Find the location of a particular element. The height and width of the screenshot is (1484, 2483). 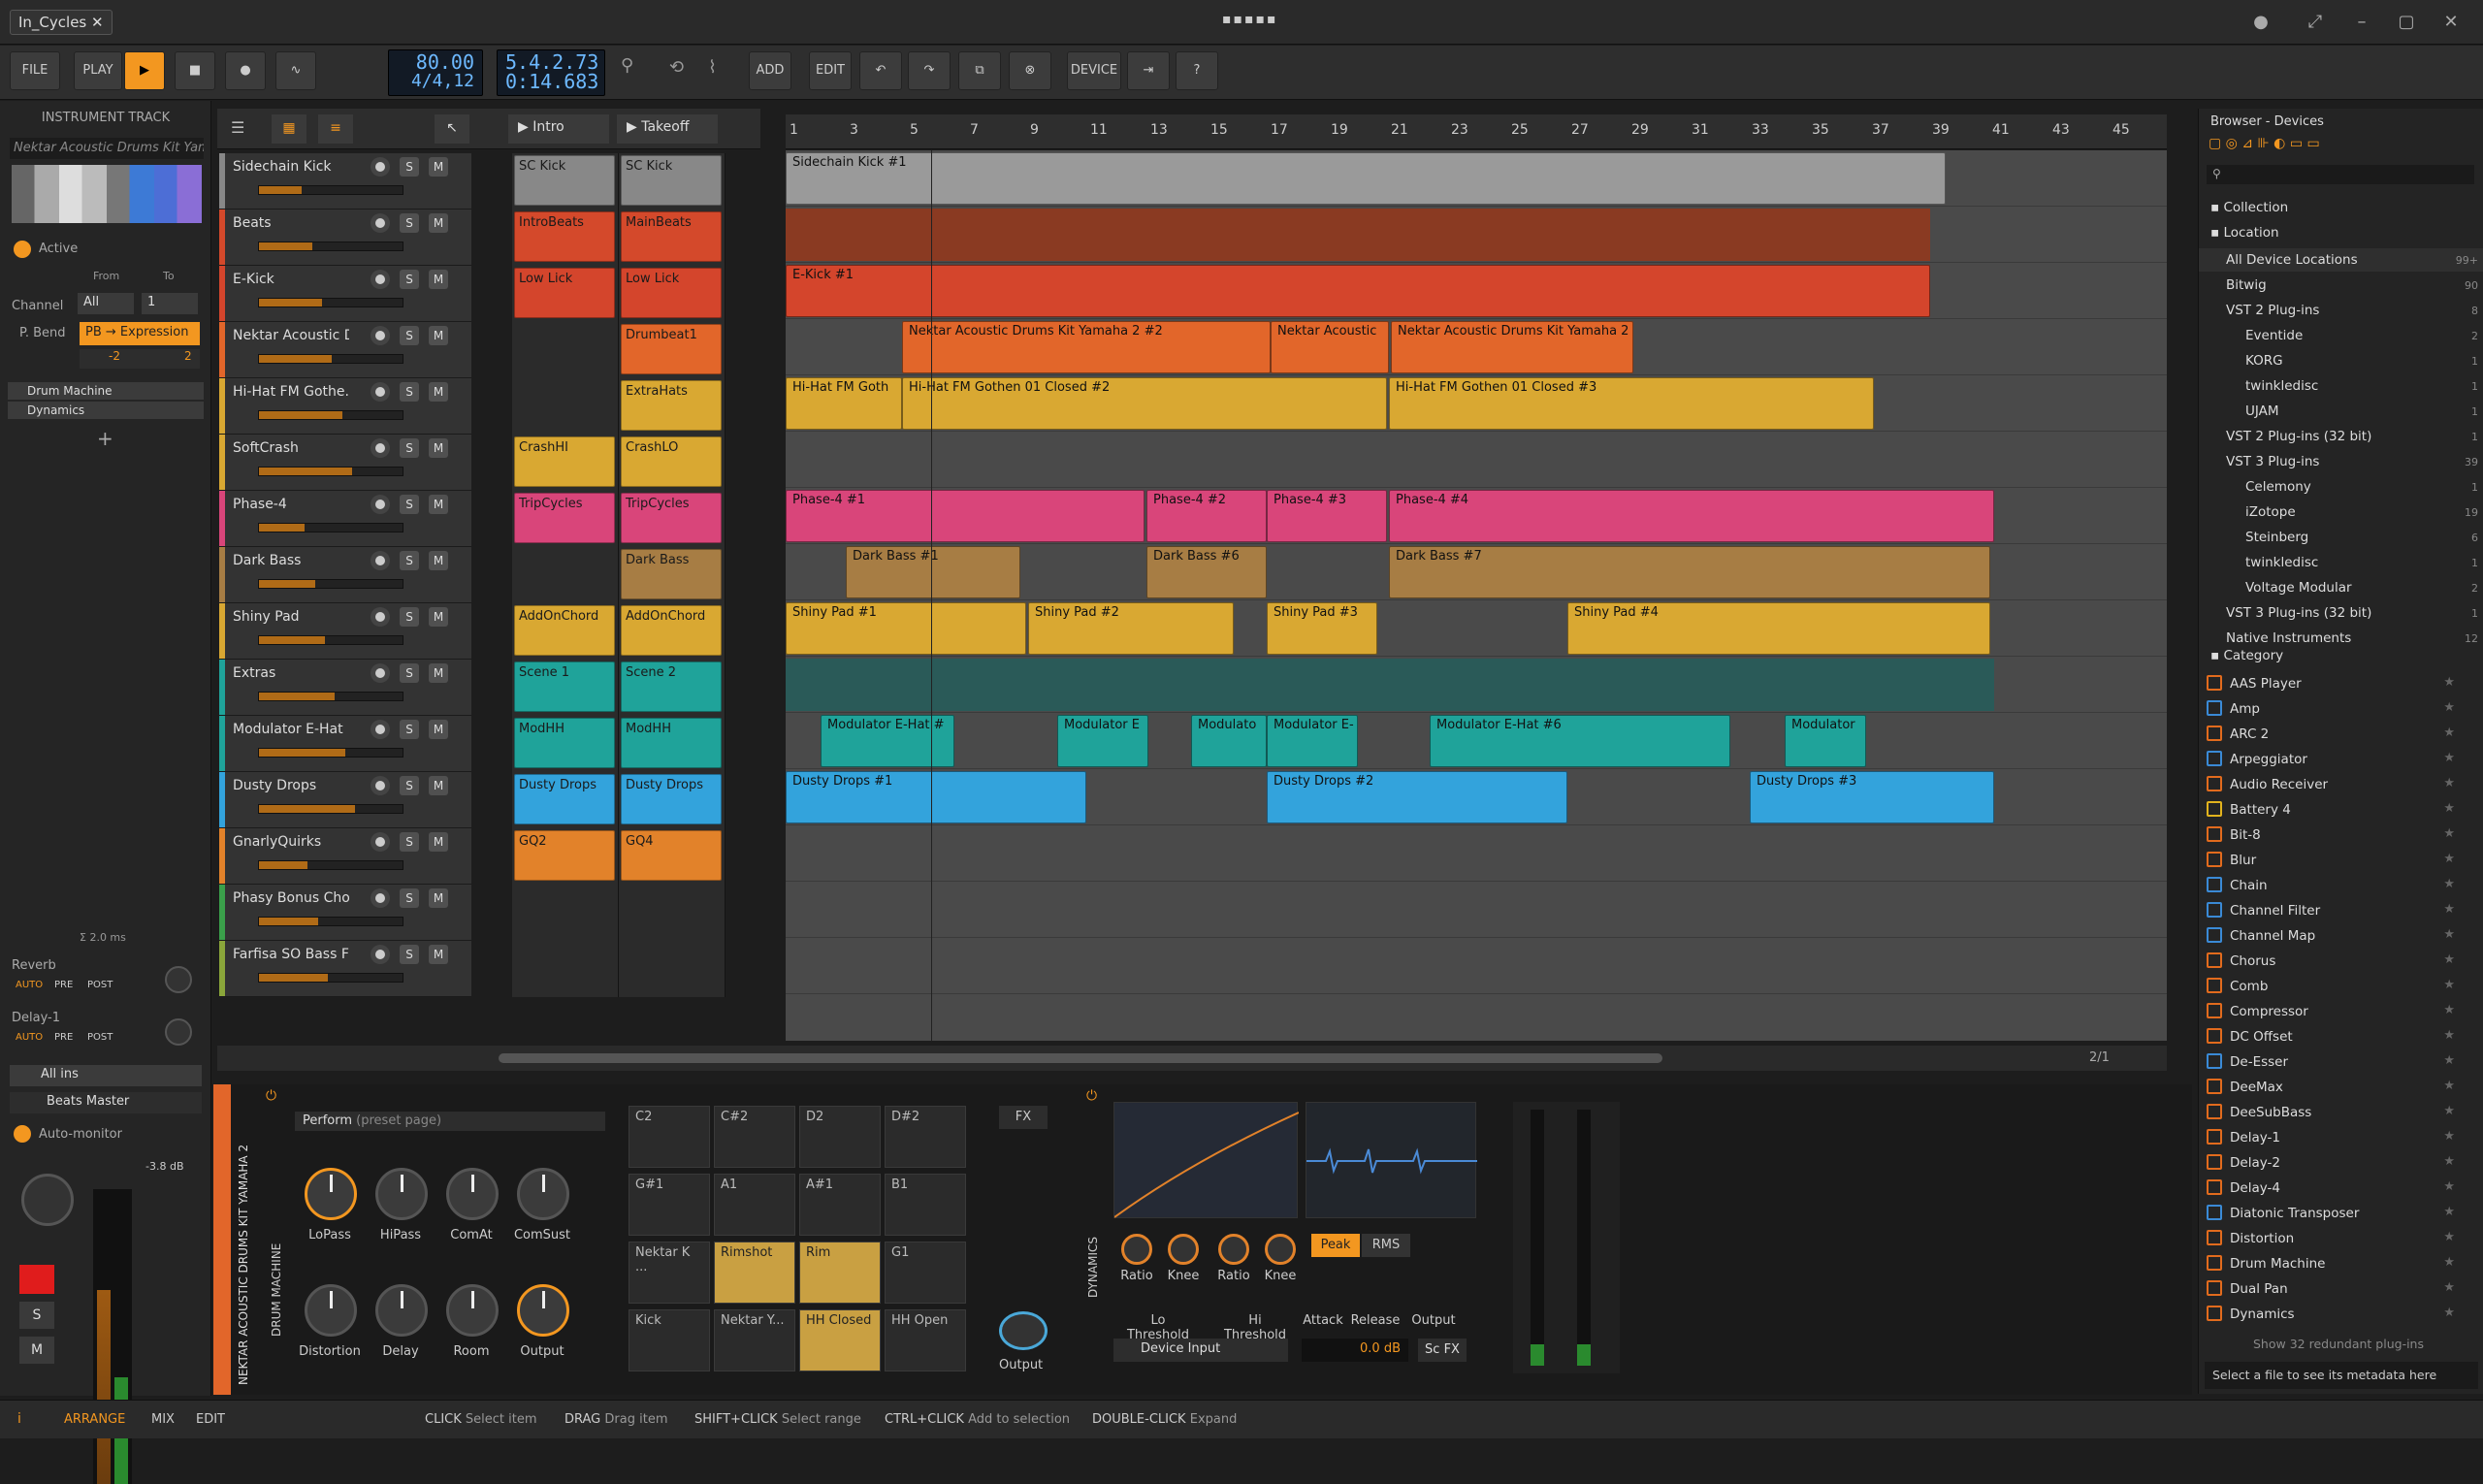

arranger-clip: Dusty Drops #2 is located at coordinates (1417, 797).